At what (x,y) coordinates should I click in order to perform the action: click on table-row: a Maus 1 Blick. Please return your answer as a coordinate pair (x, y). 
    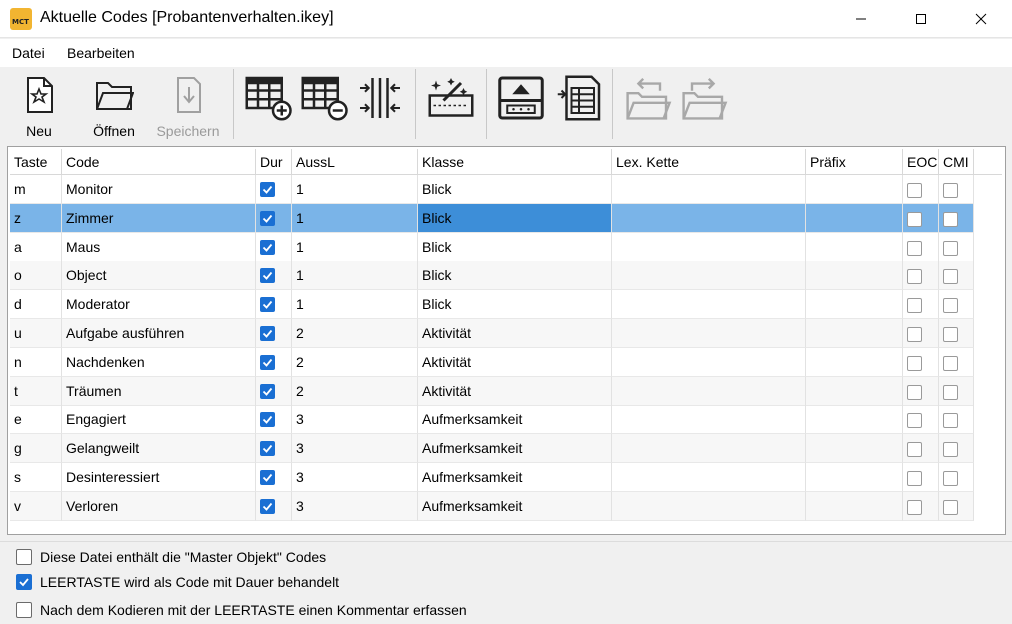
    Looking at the image, I should click on (492, 247).